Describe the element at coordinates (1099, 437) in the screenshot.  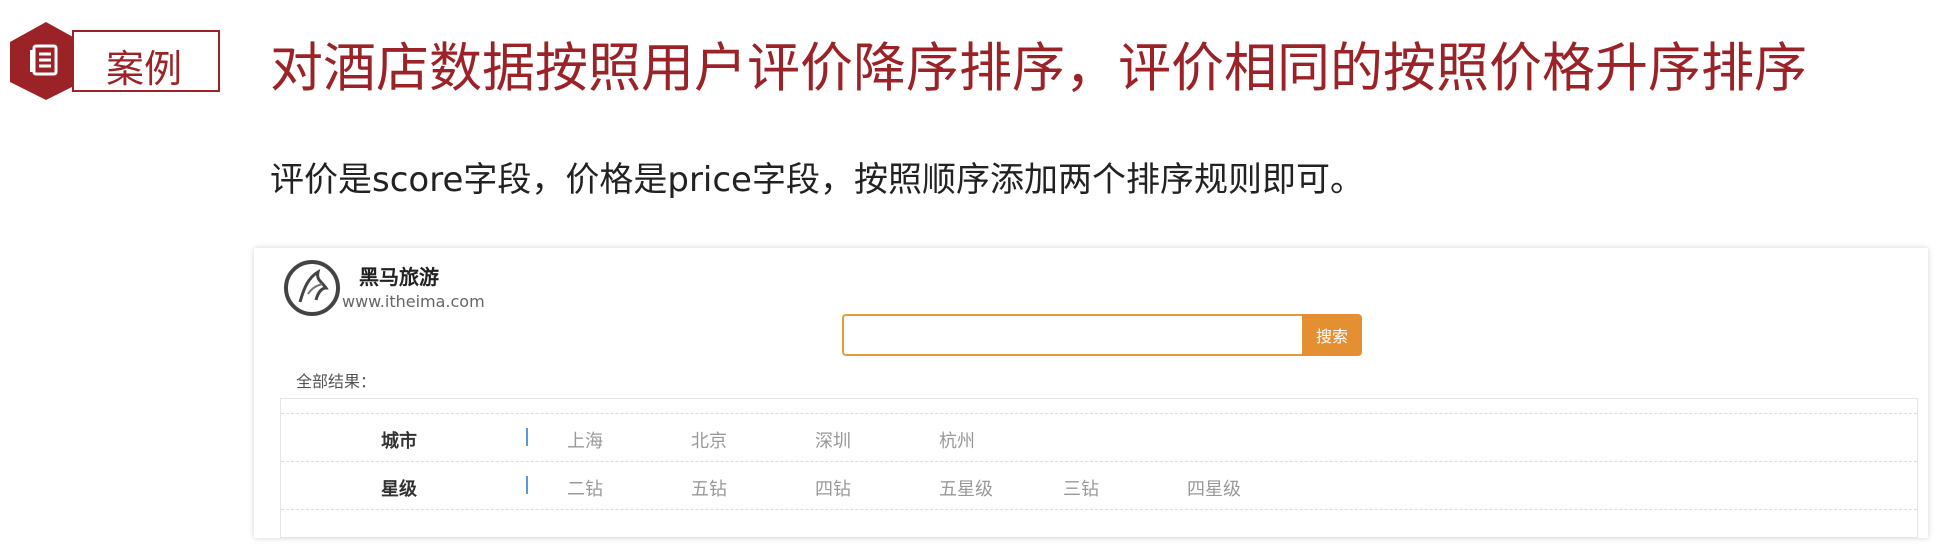
I see `filter-row-city: 城市 上海 北京 深圳 杭州` at that location.